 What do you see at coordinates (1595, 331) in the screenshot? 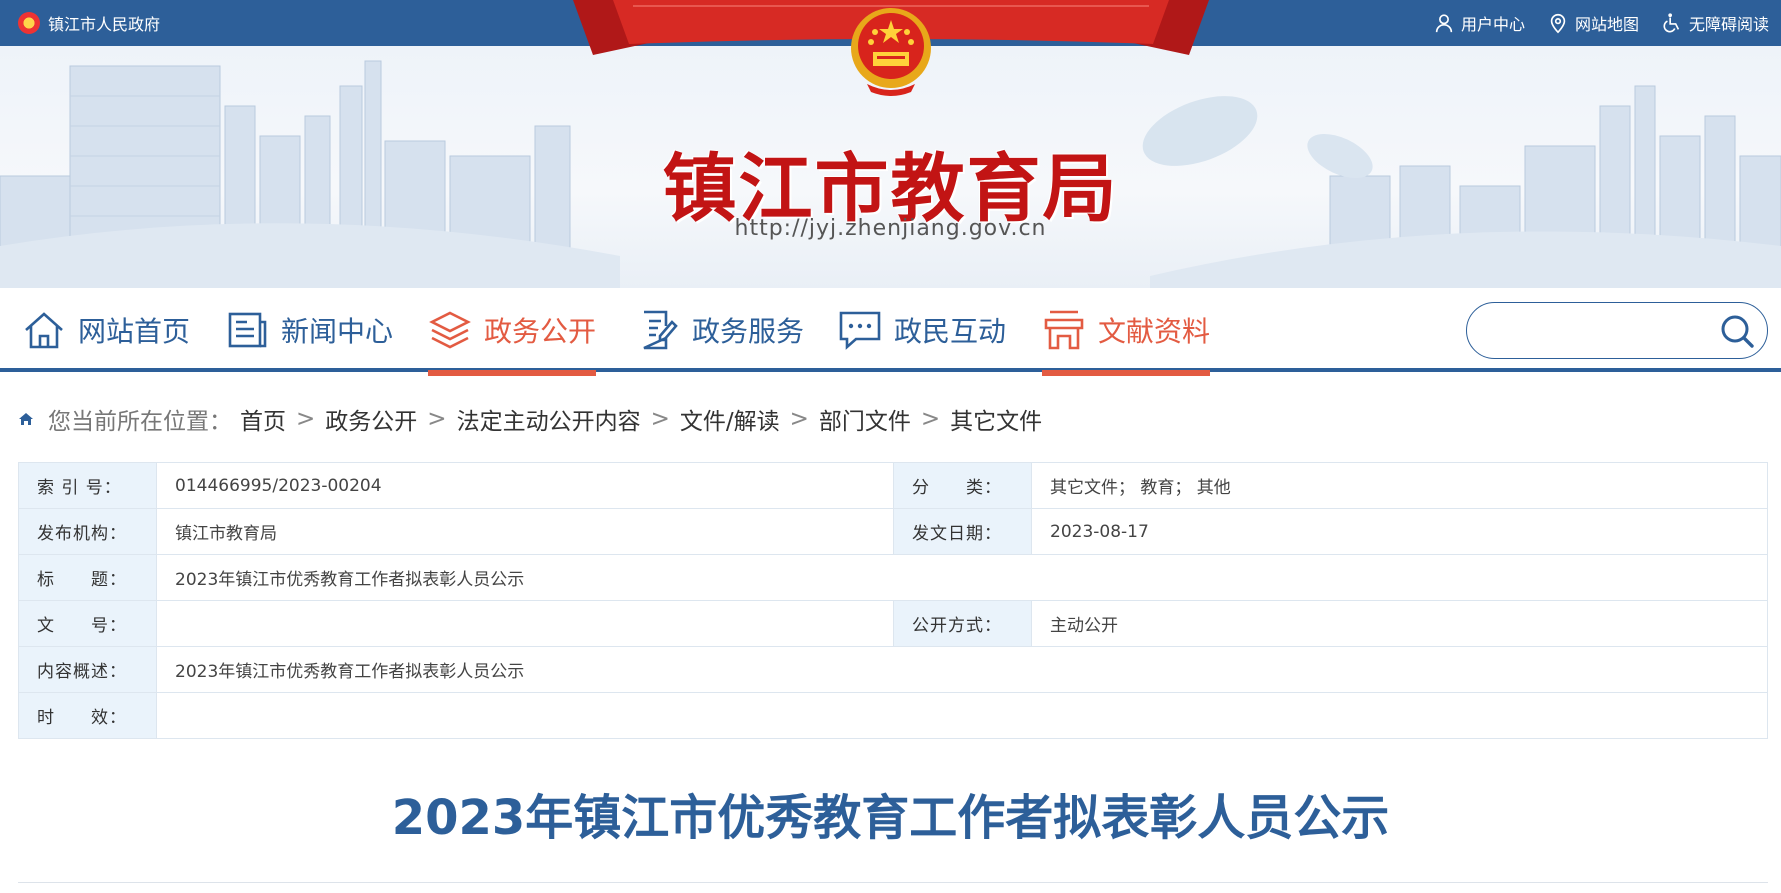
I see `search-input` at bounding box center [1595, 331].